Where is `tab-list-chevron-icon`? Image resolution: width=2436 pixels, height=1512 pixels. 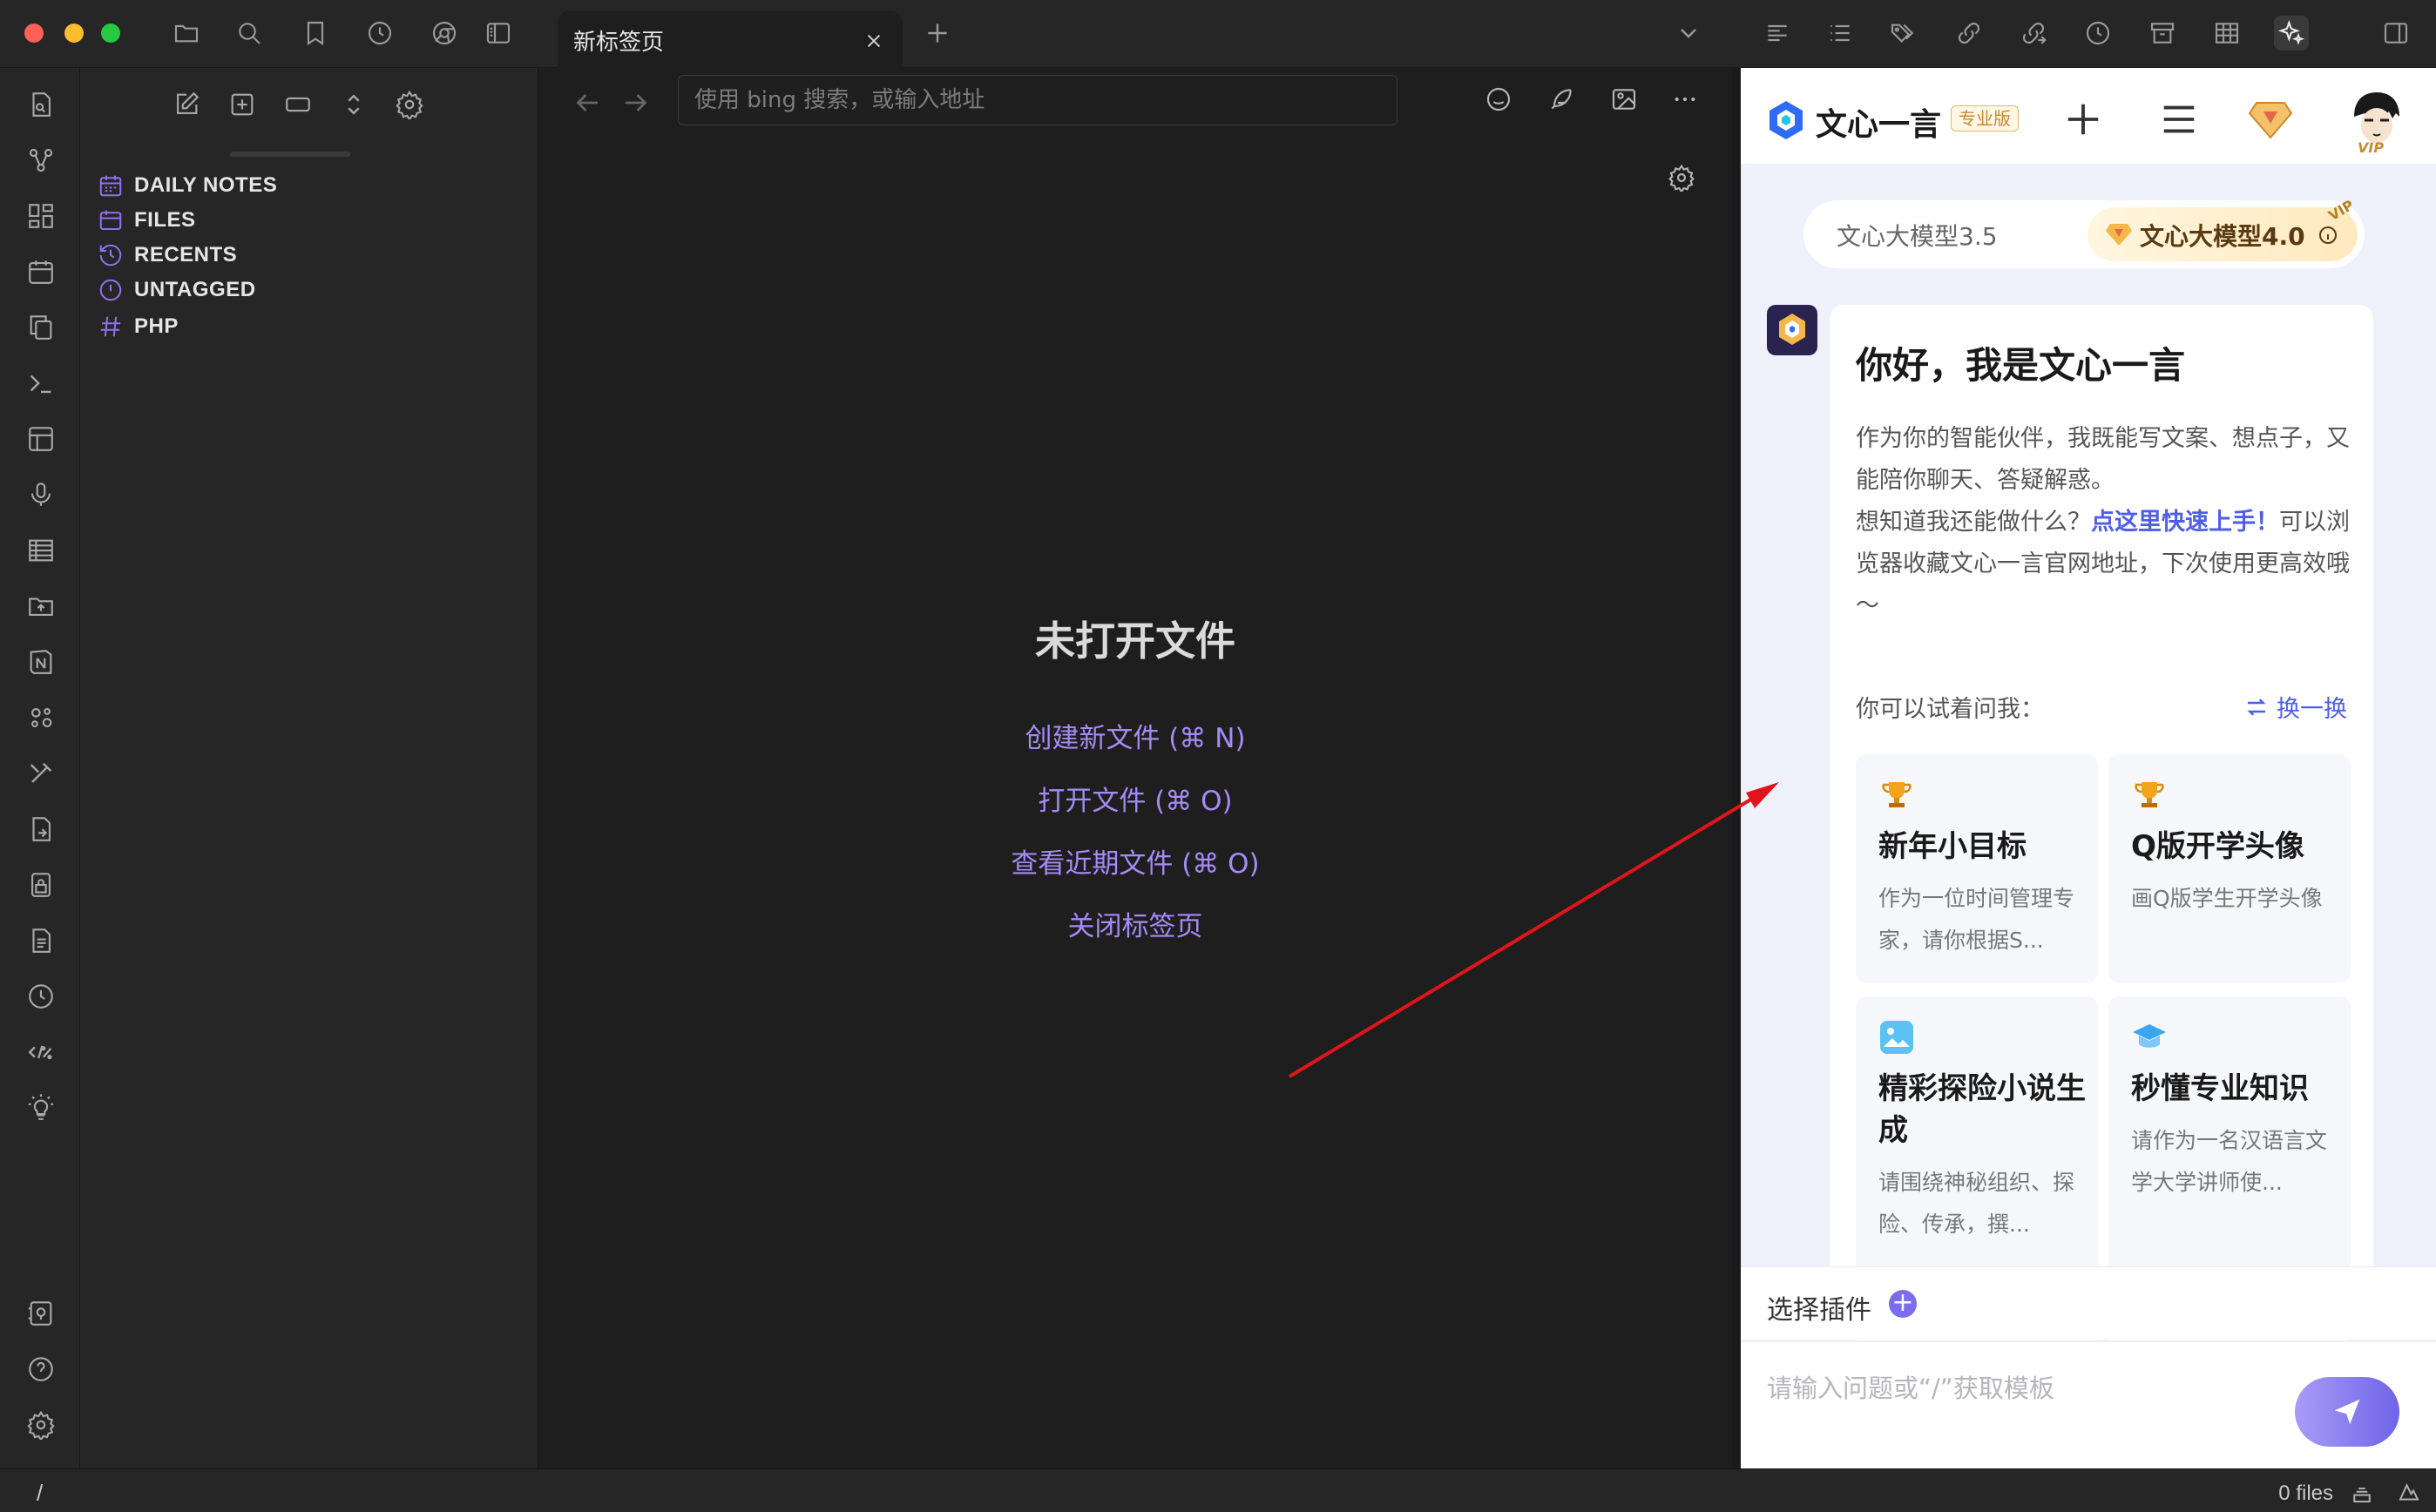 tab-list-chevron-icon is located at coordinates (1688, 33).